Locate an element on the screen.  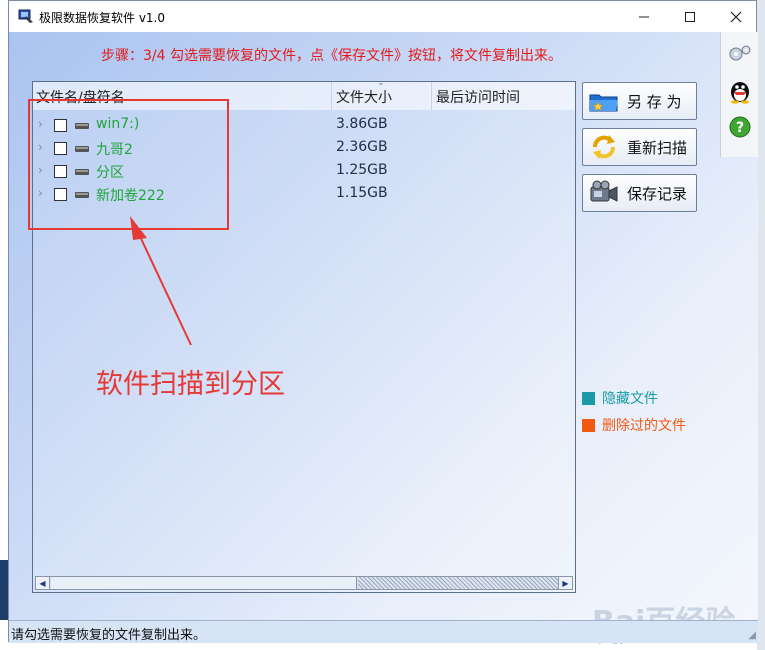
rescan-icon is located at coordinates (604, 147).